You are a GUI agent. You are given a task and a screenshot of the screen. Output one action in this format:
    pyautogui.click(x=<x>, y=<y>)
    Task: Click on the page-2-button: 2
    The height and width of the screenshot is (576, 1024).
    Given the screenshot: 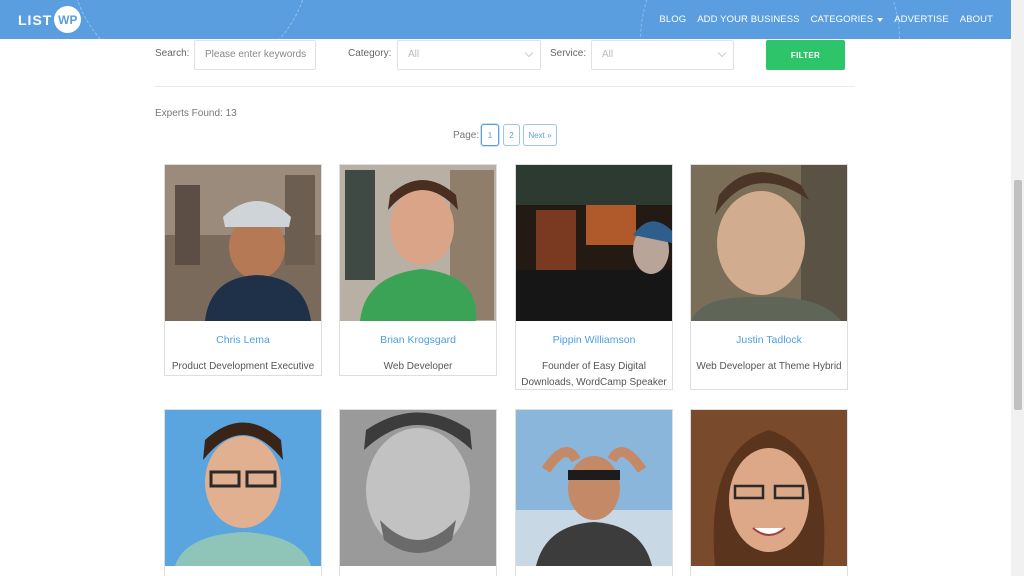 What is the action you would take?
    pyautogui.click(x=511, y=135)
    